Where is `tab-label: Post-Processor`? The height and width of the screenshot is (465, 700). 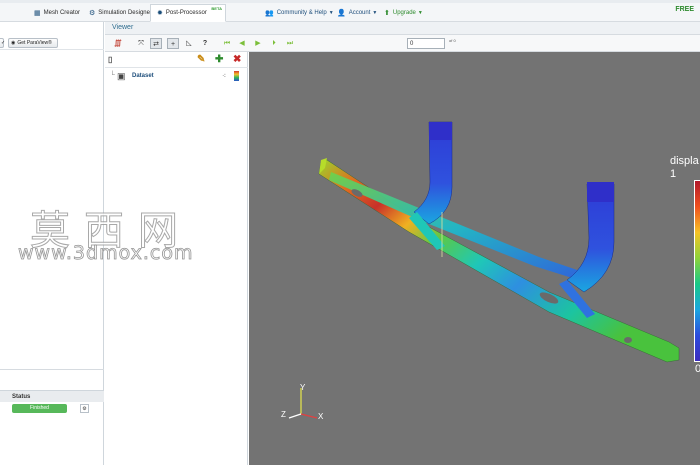
tab-label: Post-Processor is located at coordinates (186, 13).